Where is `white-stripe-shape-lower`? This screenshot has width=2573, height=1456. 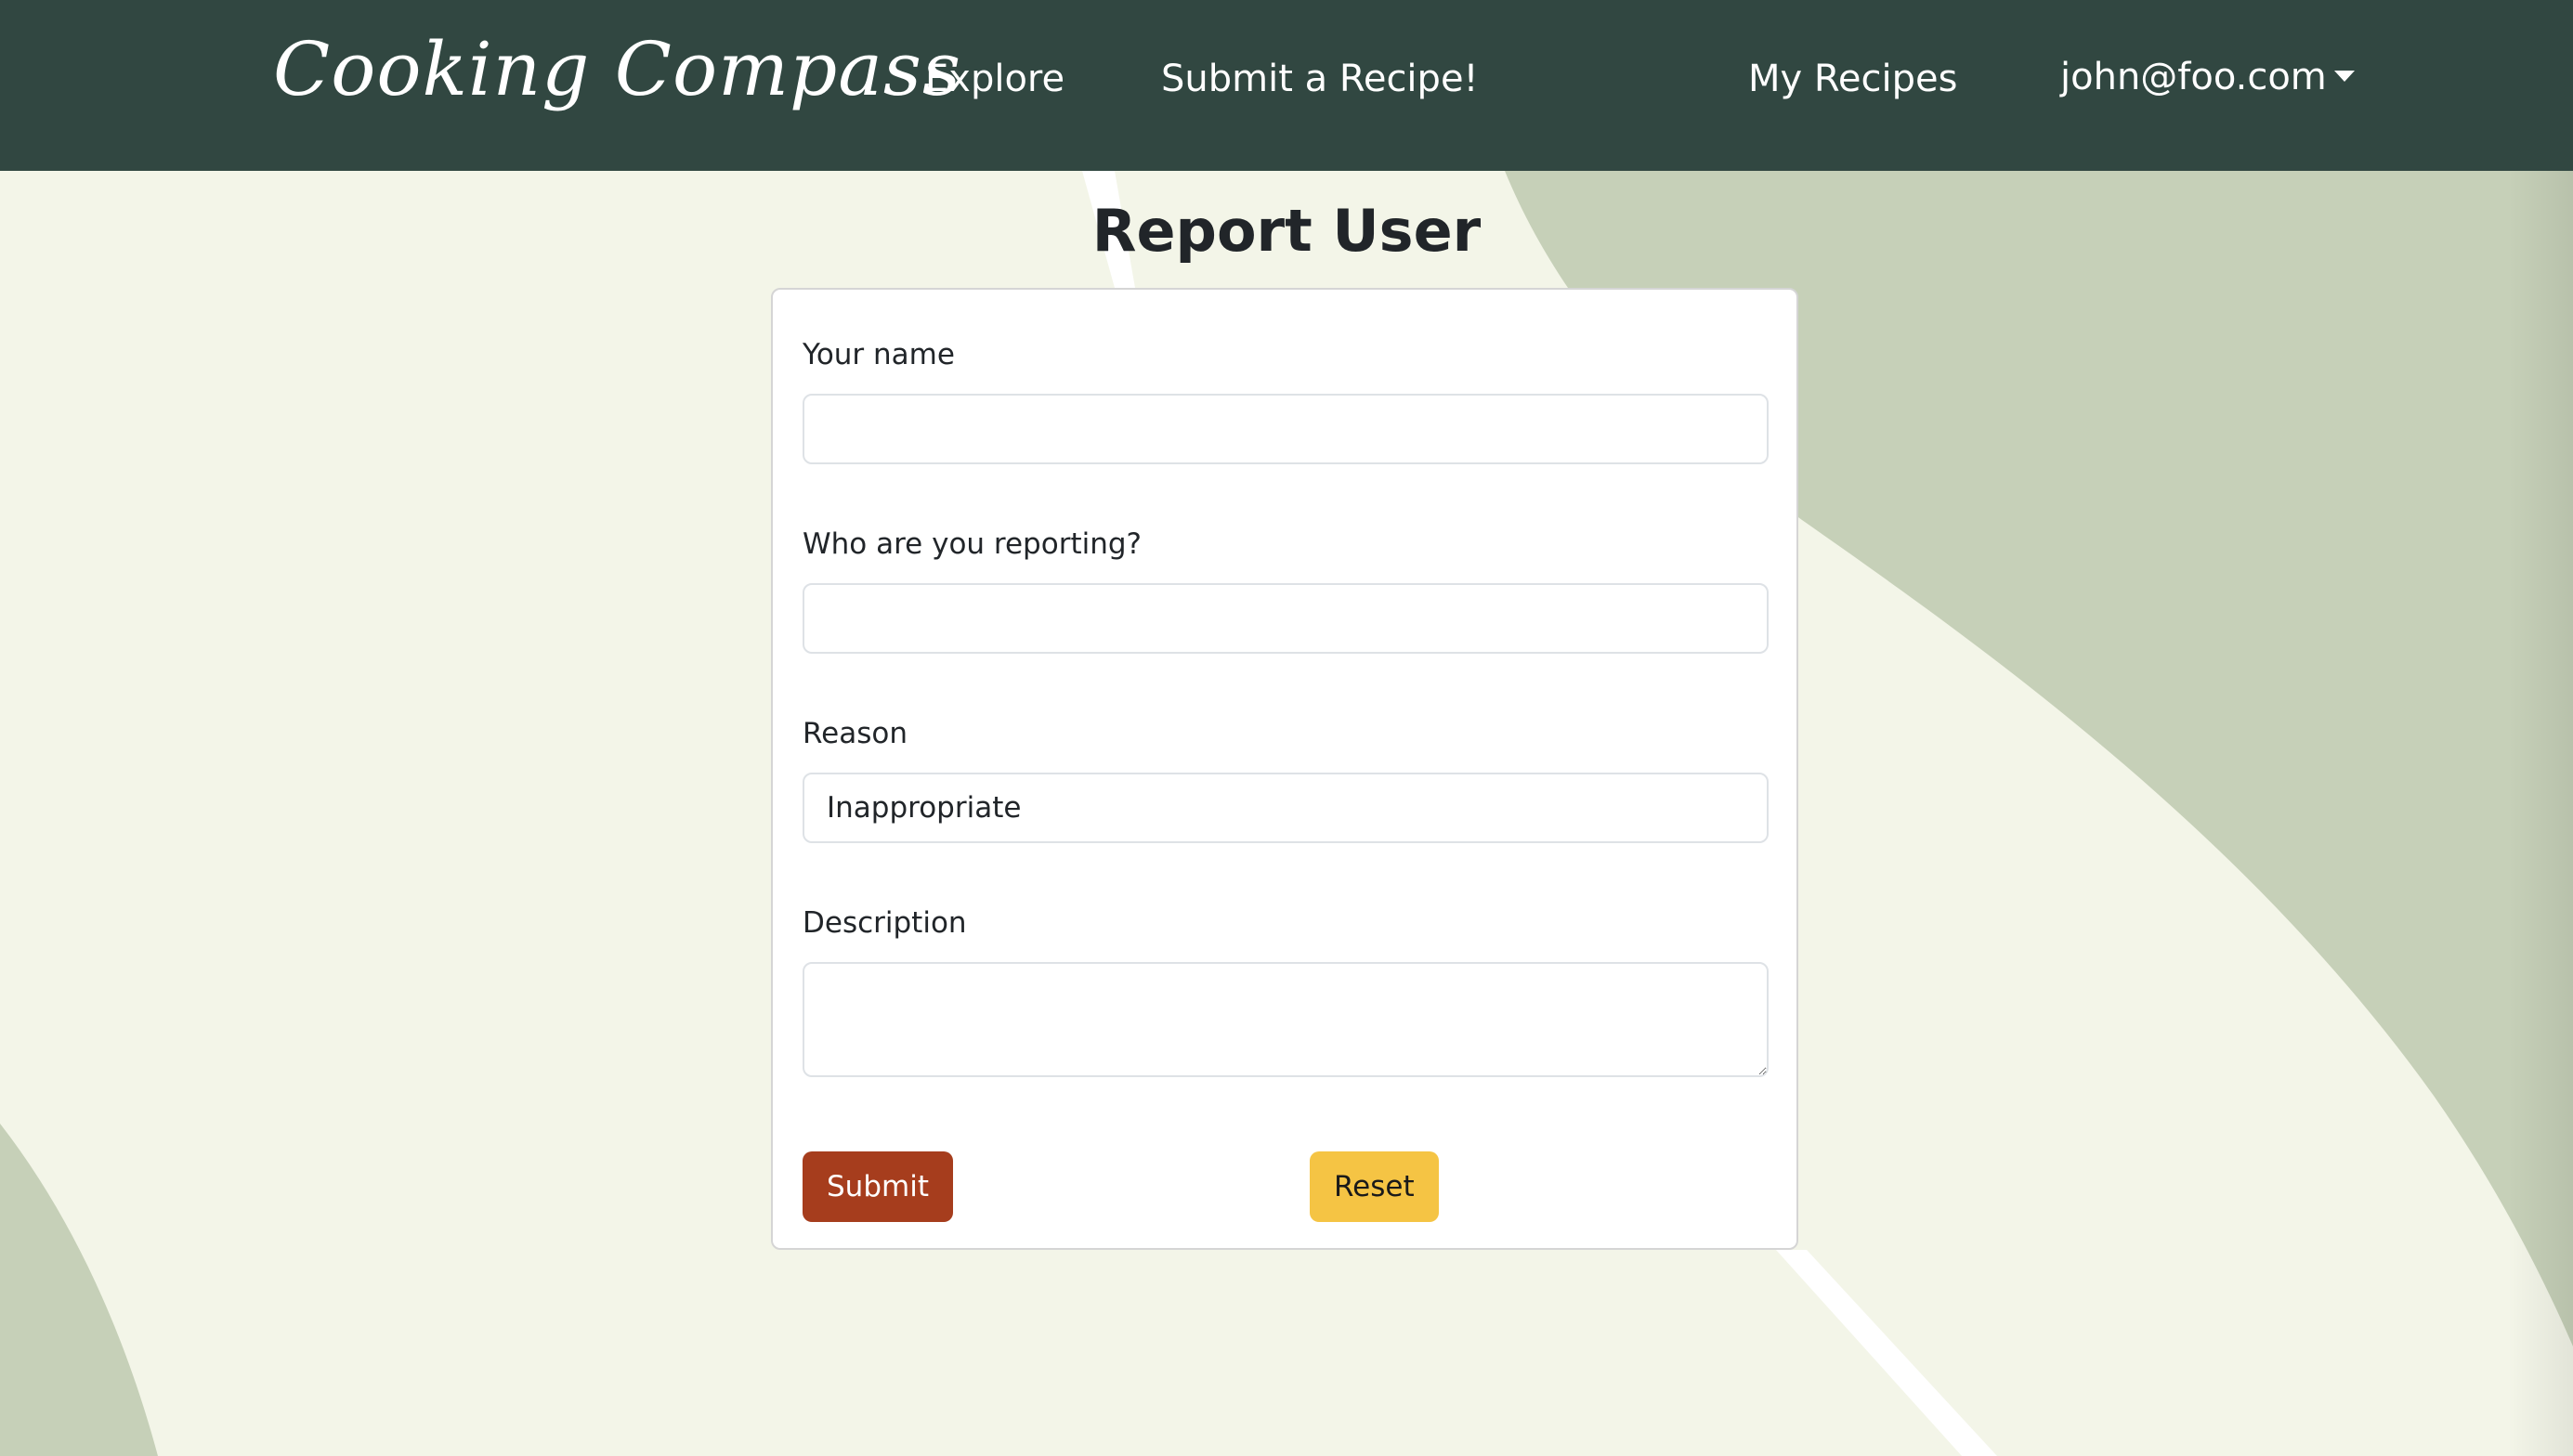
white-stripe-shape-lower is located at coordinates (1886, 1353).